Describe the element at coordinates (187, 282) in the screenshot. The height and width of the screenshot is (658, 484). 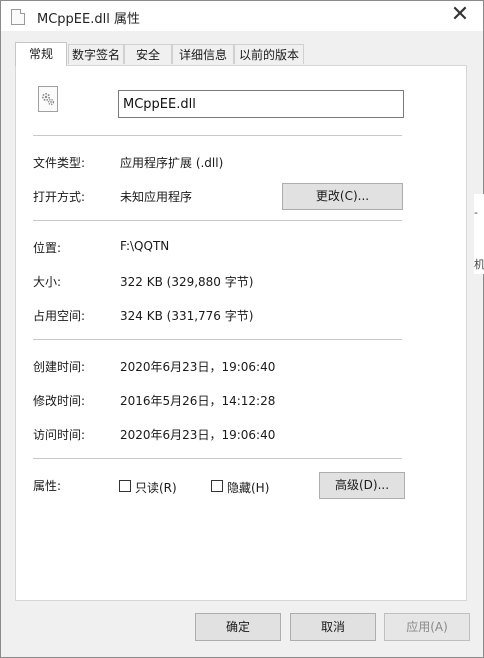
I see `size-value: 322 KB (329,880 字节)` at that location.